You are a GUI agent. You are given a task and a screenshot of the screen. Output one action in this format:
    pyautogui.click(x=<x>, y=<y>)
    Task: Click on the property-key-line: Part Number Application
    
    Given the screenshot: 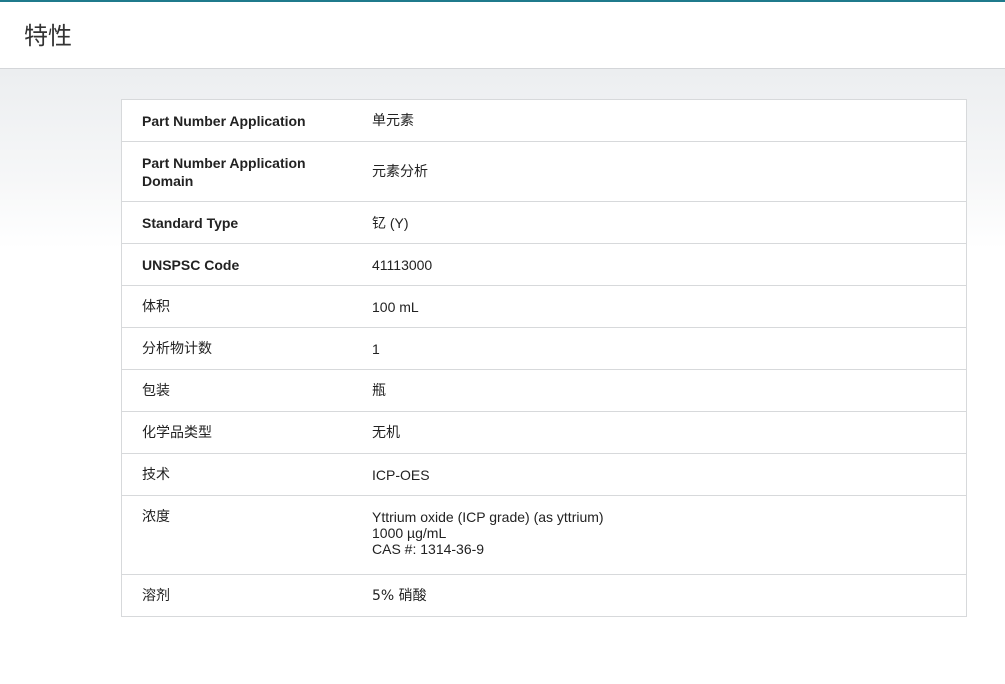 What is the action you would take?
    pyautogui.click(x=224, y=163)
    